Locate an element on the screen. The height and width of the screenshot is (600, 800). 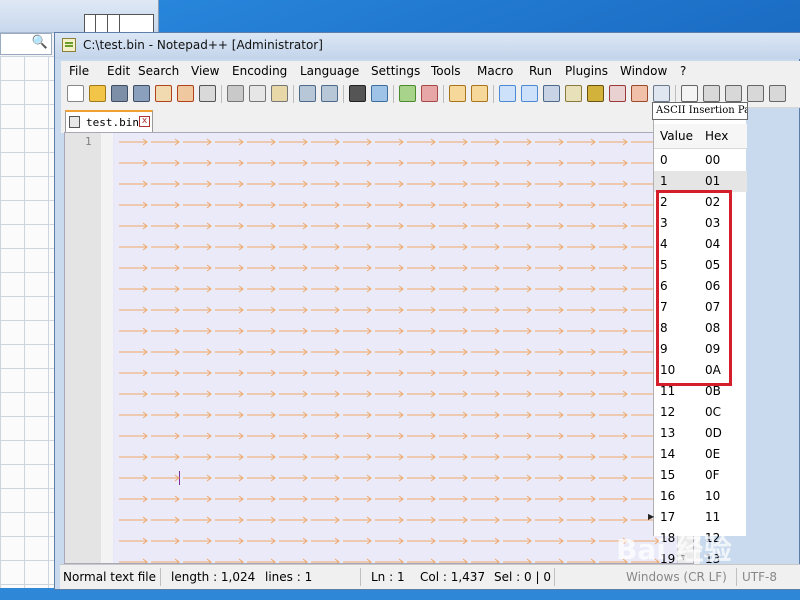
ascii-hex: 06 is located at coordinates (713, 286).